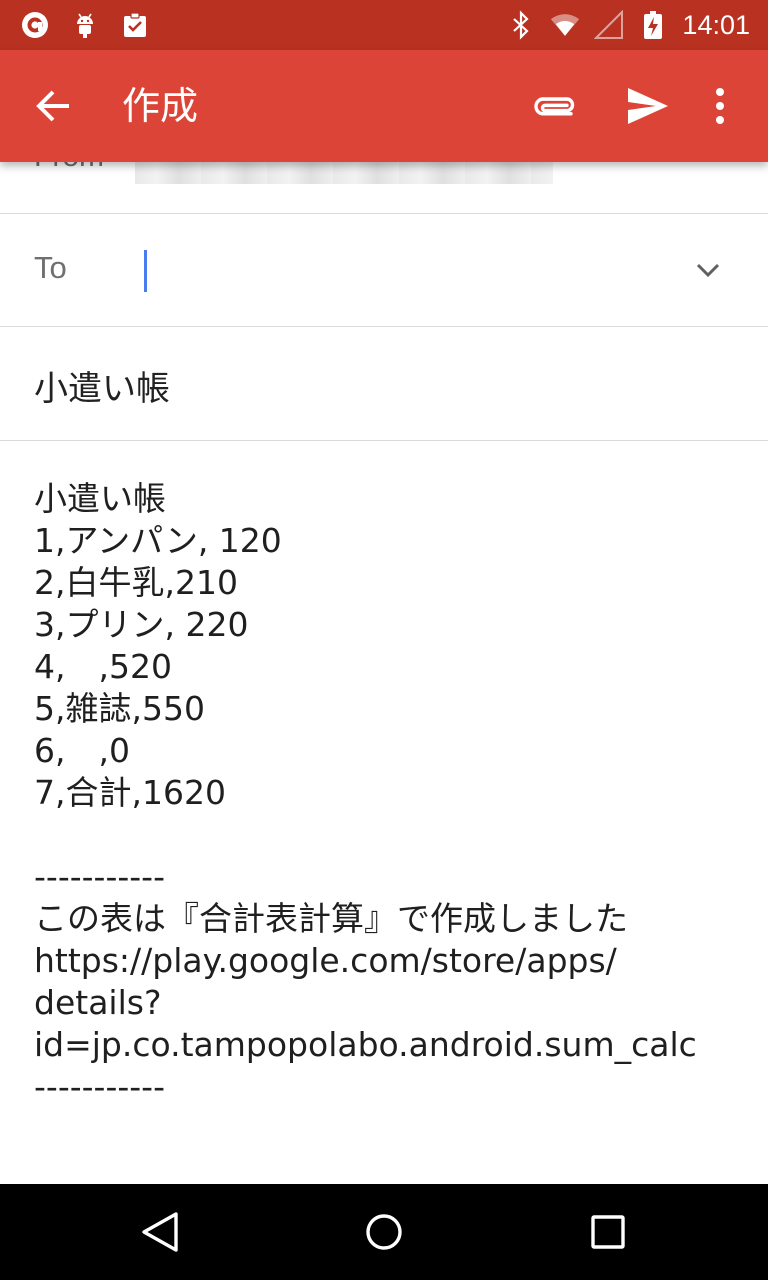  I want to click on body-line: details?, so click(98, 1002).